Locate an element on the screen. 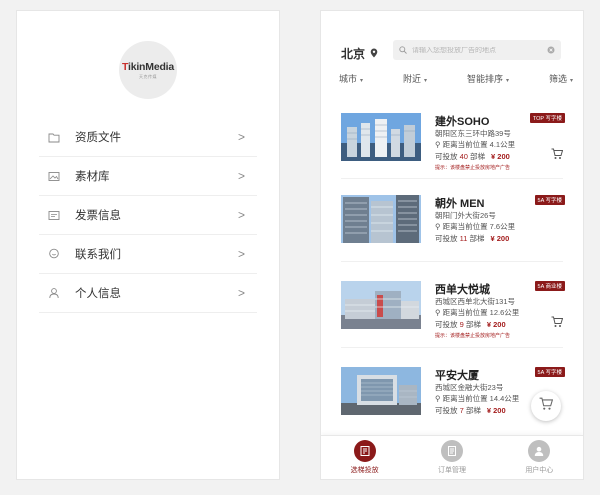  logo-tagline: 天克传媒 is located at coordinates (148, 76).